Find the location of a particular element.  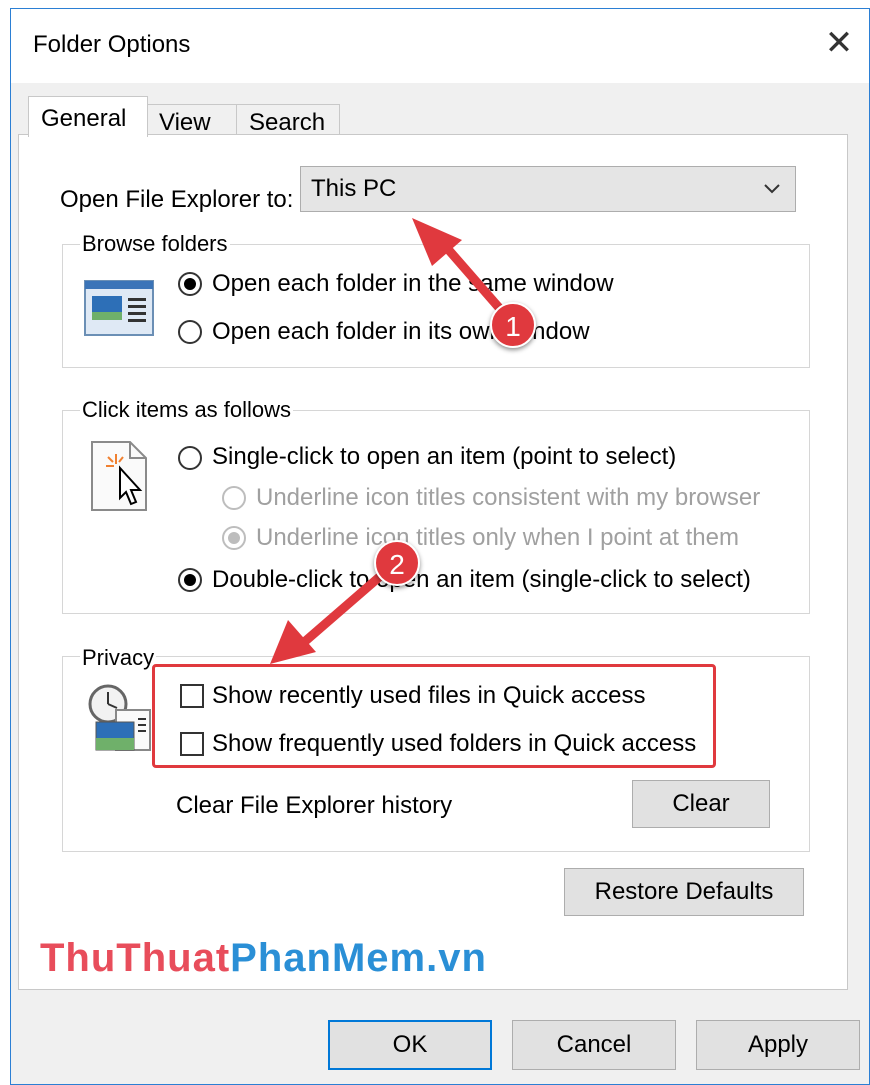

browse-folders-group is located at coordinates (436, 306).